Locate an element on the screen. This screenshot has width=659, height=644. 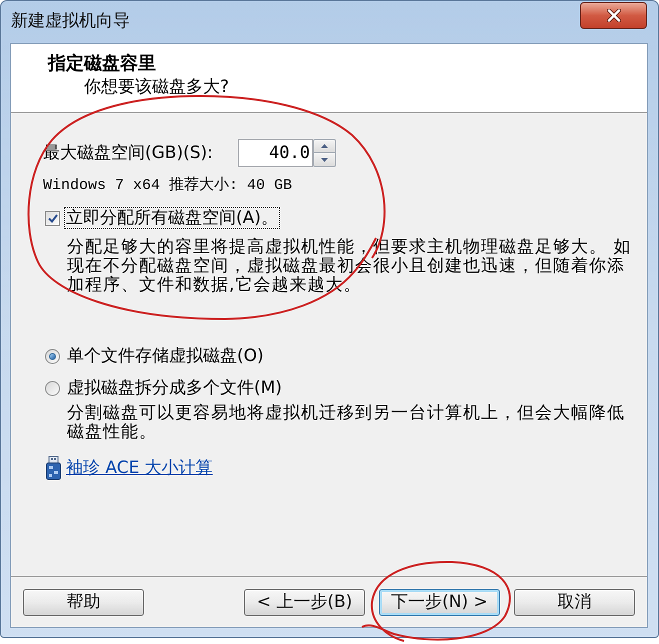
caret-down-icon is located at coordinates (324, 160).